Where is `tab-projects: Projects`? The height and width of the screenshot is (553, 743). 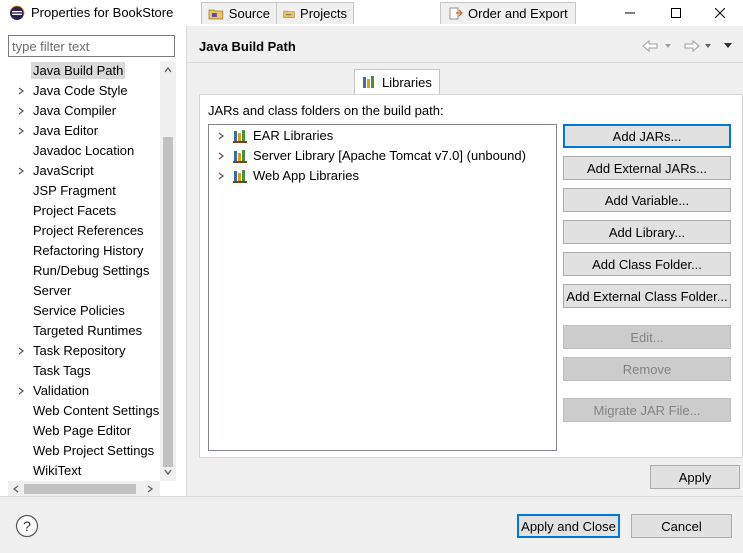
tab-projects: Projects is located at coordinates (315, 13).